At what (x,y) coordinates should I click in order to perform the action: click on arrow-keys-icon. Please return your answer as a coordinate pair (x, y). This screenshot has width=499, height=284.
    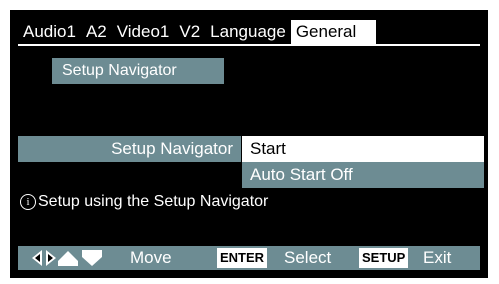
    Looking at the image, I should click on (67, 258).